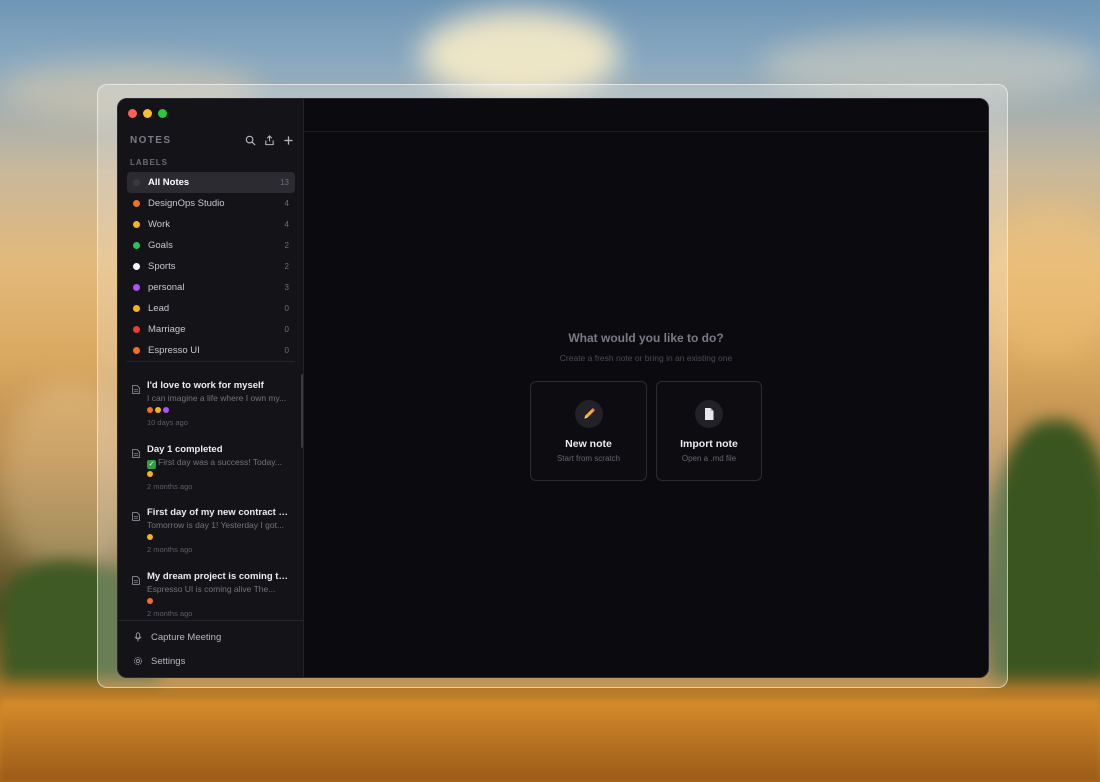 The height and width of the screenshot is (782, 1100). I want to click on label-item-sports: Sports 2, so click(211, 266).